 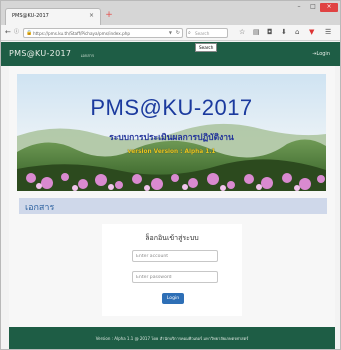 What do you see at coordinates (172, 238) in the screenshot?
I see `login-heading: ล็อกอินเข้าสู่ระบบ` at bounding box center [172, 238].